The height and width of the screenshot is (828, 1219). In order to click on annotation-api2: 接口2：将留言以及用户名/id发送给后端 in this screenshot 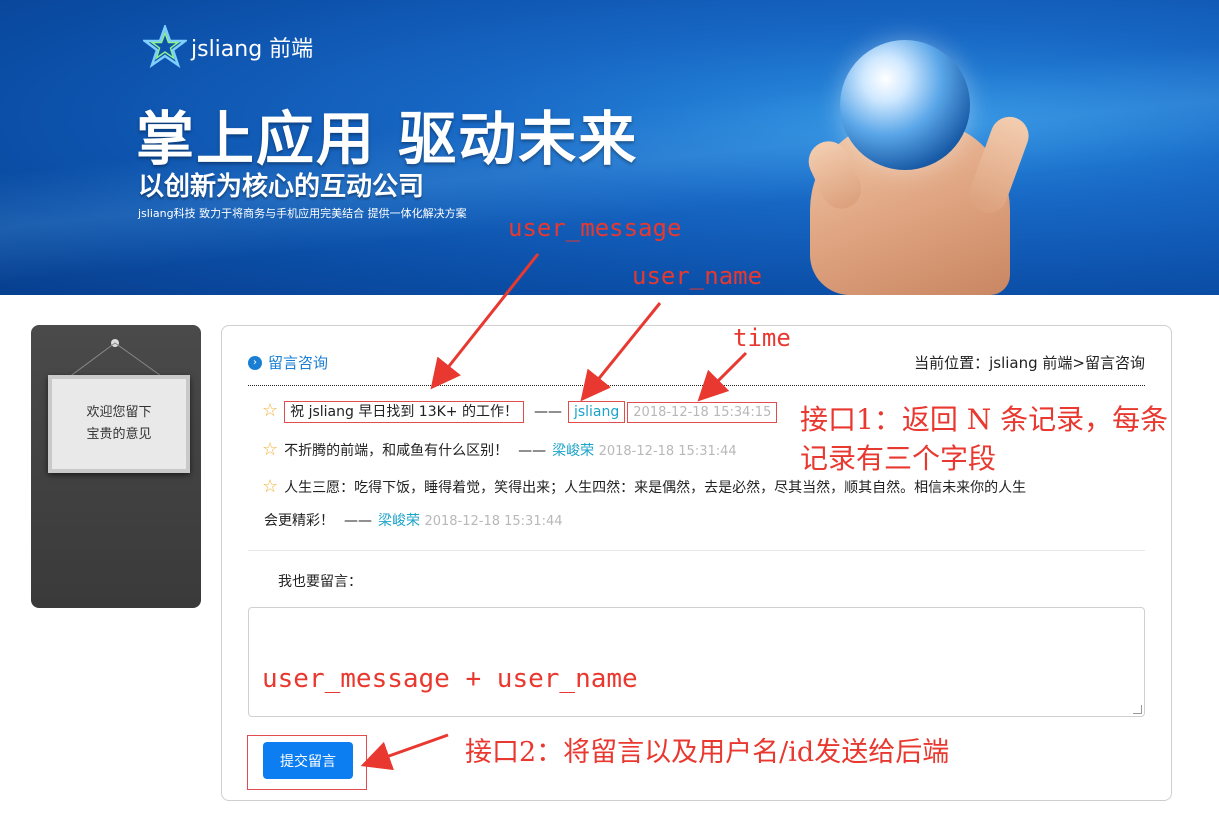, I will do `click(707, 752)`.